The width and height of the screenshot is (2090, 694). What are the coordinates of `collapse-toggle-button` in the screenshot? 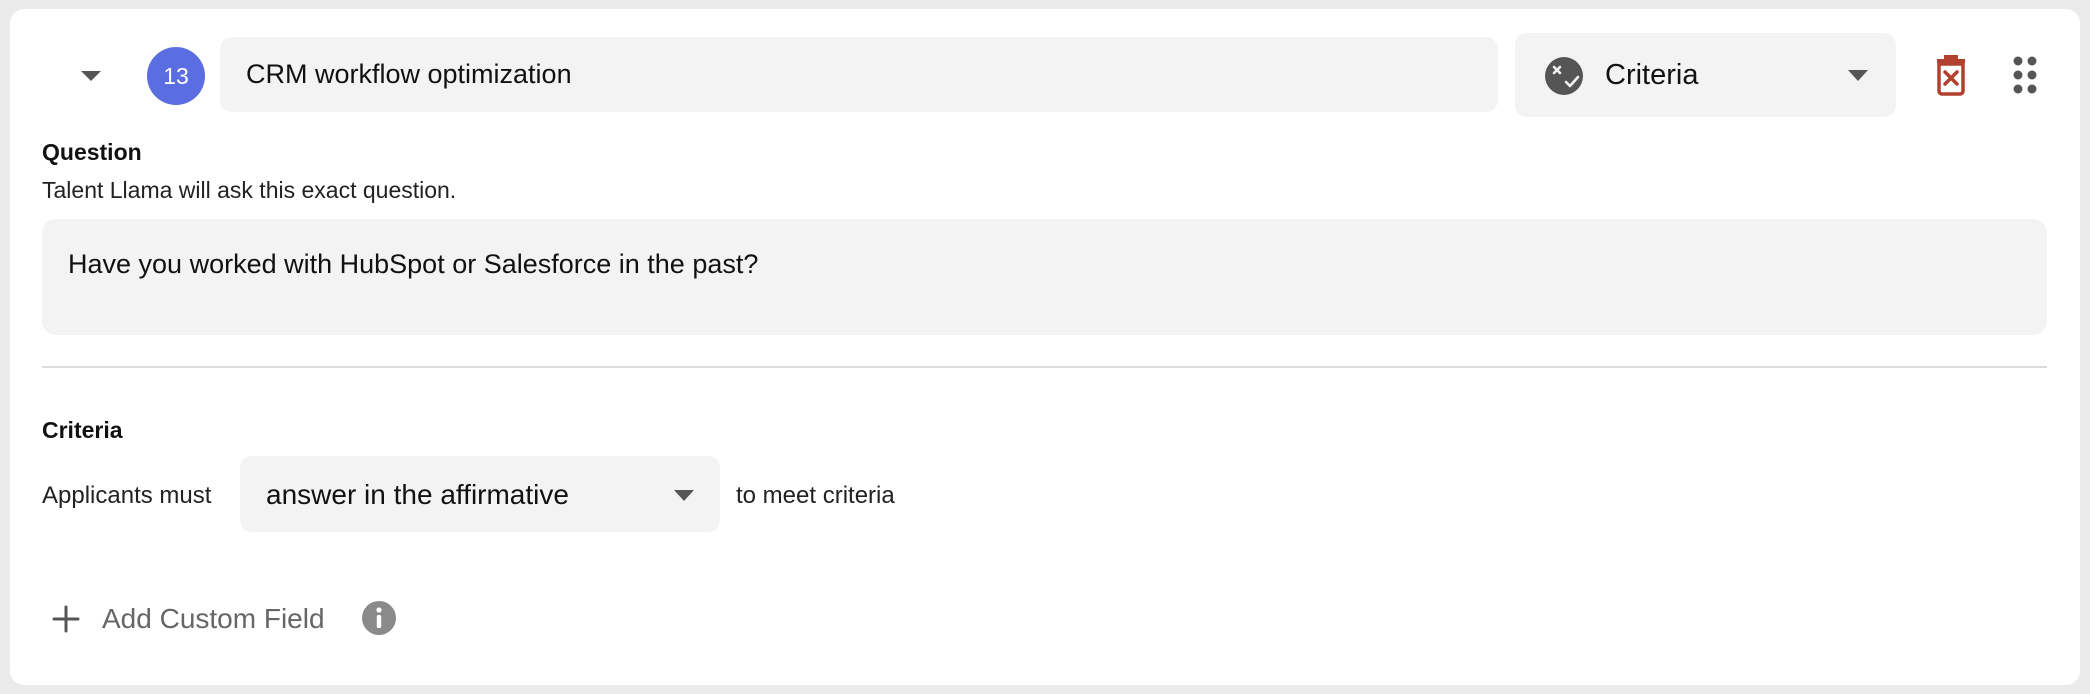 It's located at (92, 76).